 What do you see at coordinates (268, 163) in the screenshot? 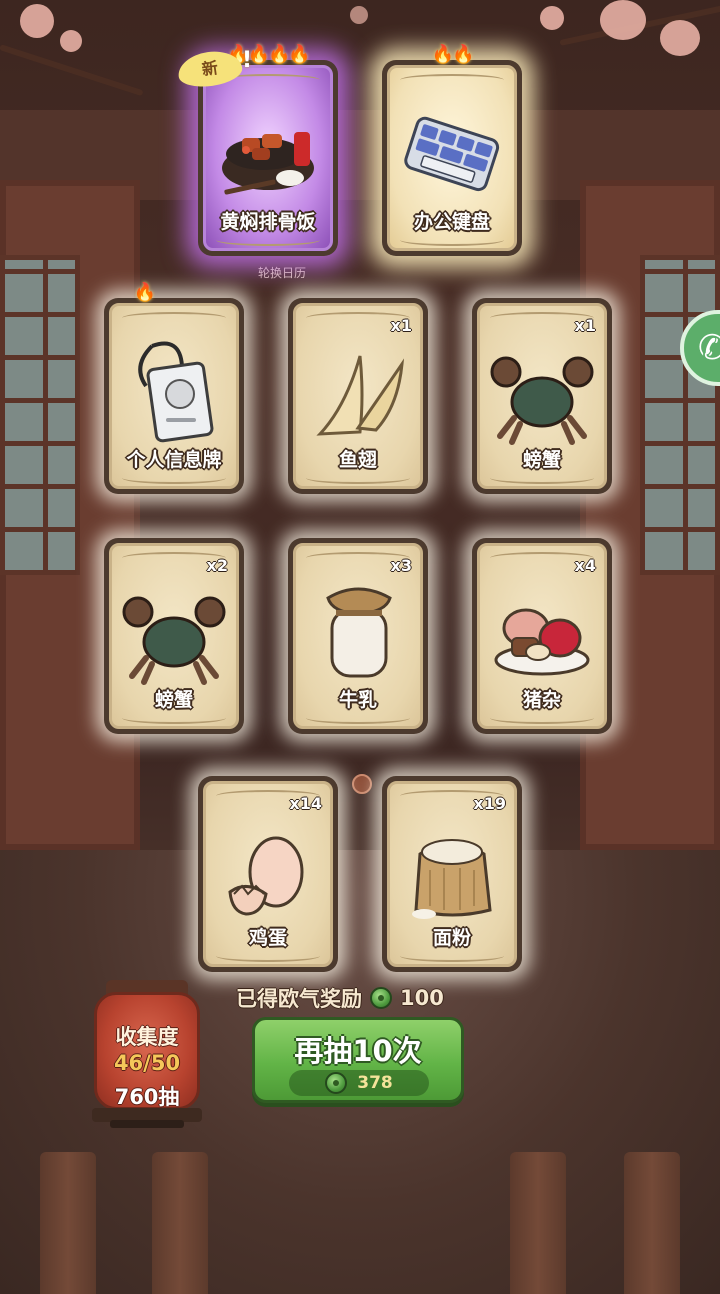
I see `braised-pork-ribs-rice-icon` at bounding box center [268, 163].